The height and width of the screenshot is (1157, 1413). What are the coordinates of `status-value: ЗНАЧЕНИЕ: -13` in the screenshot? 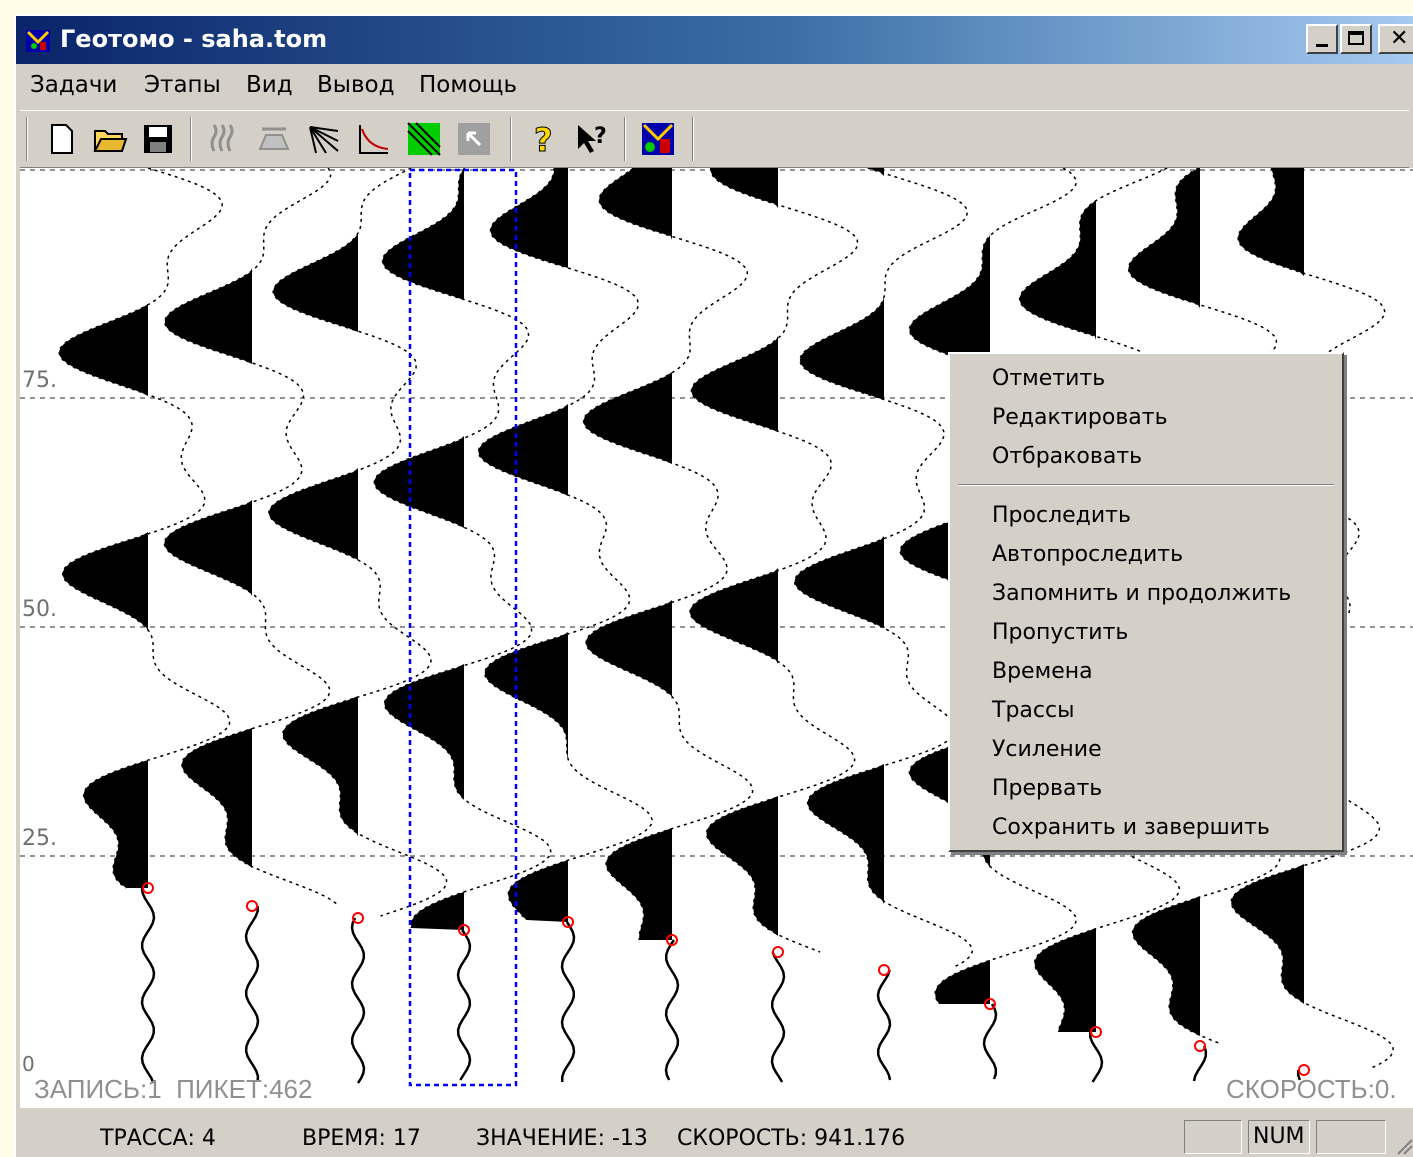 It's located at (562, 1138).